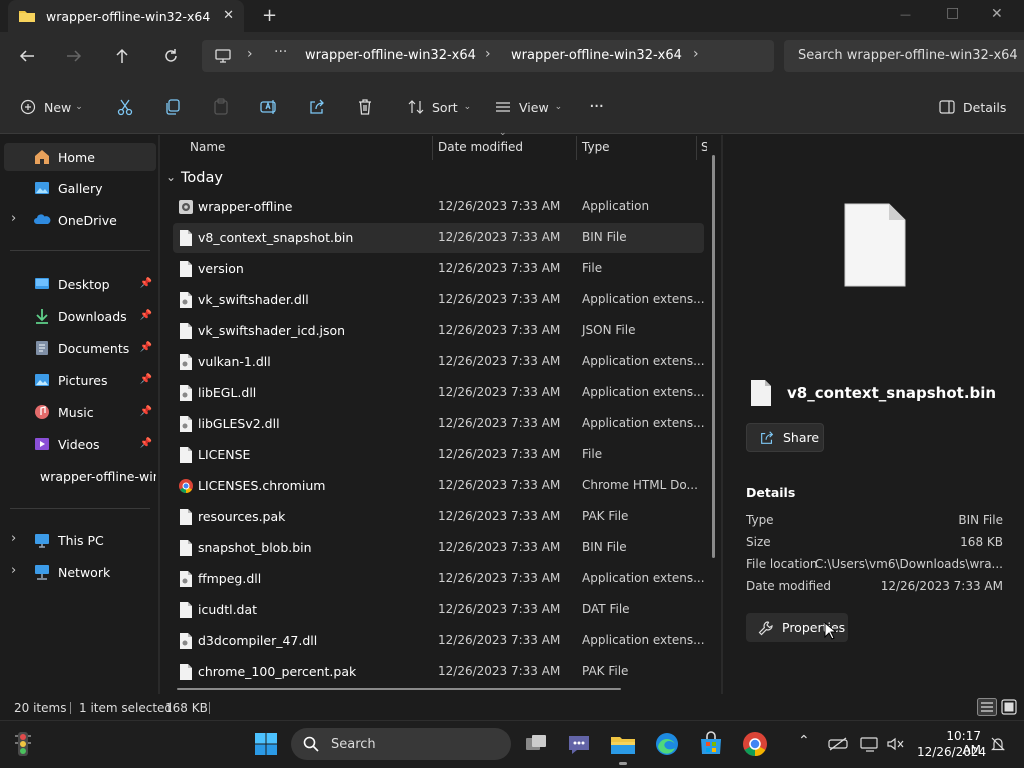 The width and height of the screenshot is (1024, 768). I want to click on teams-chat-icon, so click(579, 744).